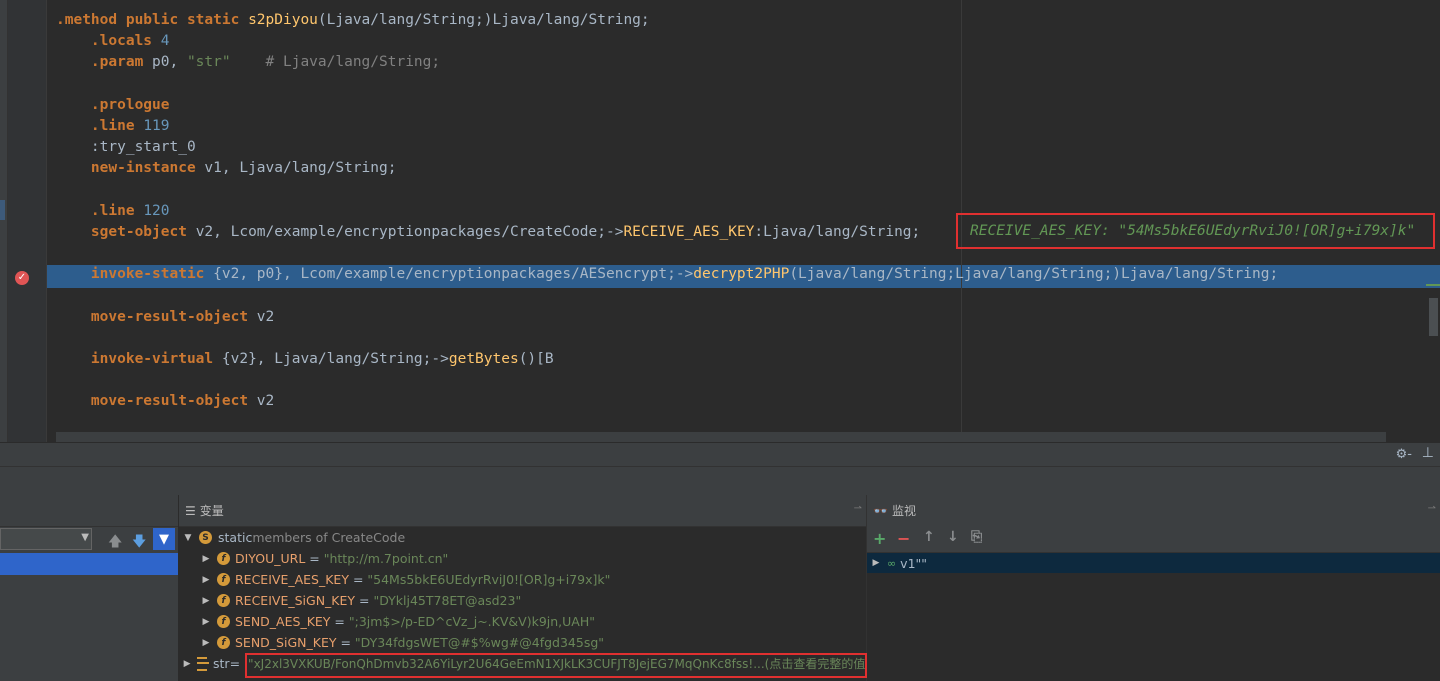 This screenshot has height=681, width=1440. I want to click on field-name: DIYOU_URL, so click(270, 558).